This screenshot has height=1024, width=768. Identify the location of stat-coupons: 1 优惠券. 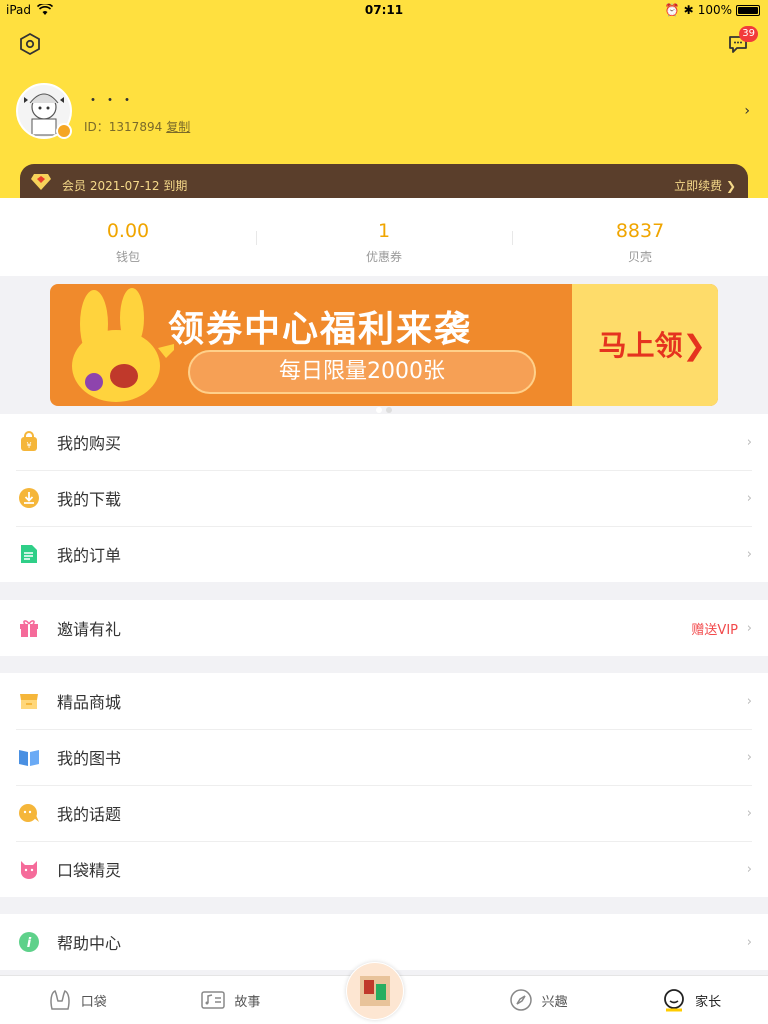
(384, 237).